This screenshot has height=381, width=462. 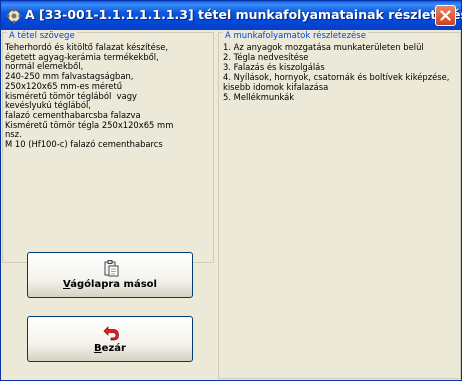 I want to click on clipboard-icon, so click(x=111, y=268).